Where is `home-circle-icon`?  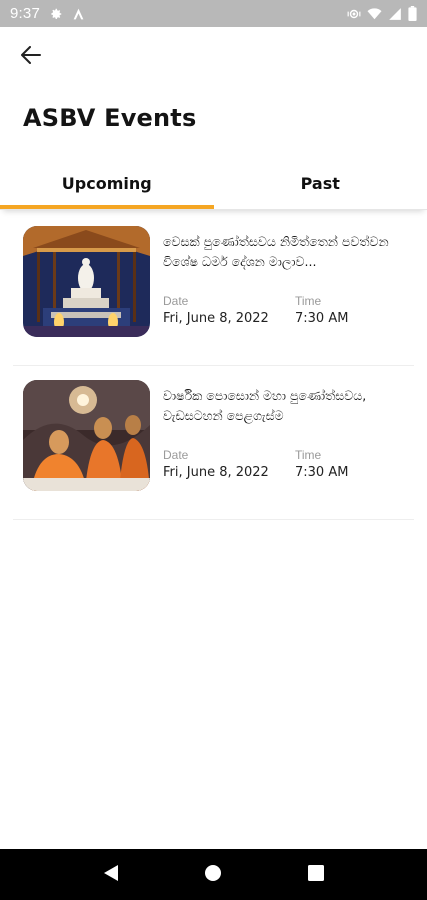
home-circle-icon is located at coordinates (213, 875).